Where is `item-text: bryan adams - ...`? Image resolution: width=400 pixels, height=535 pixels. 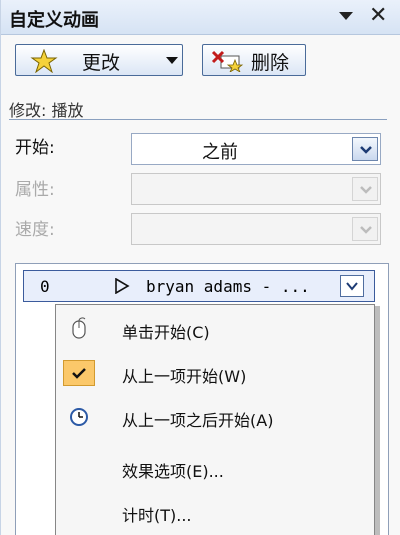
item-text: bryan adams - ... is located at coordinates (228, 286).